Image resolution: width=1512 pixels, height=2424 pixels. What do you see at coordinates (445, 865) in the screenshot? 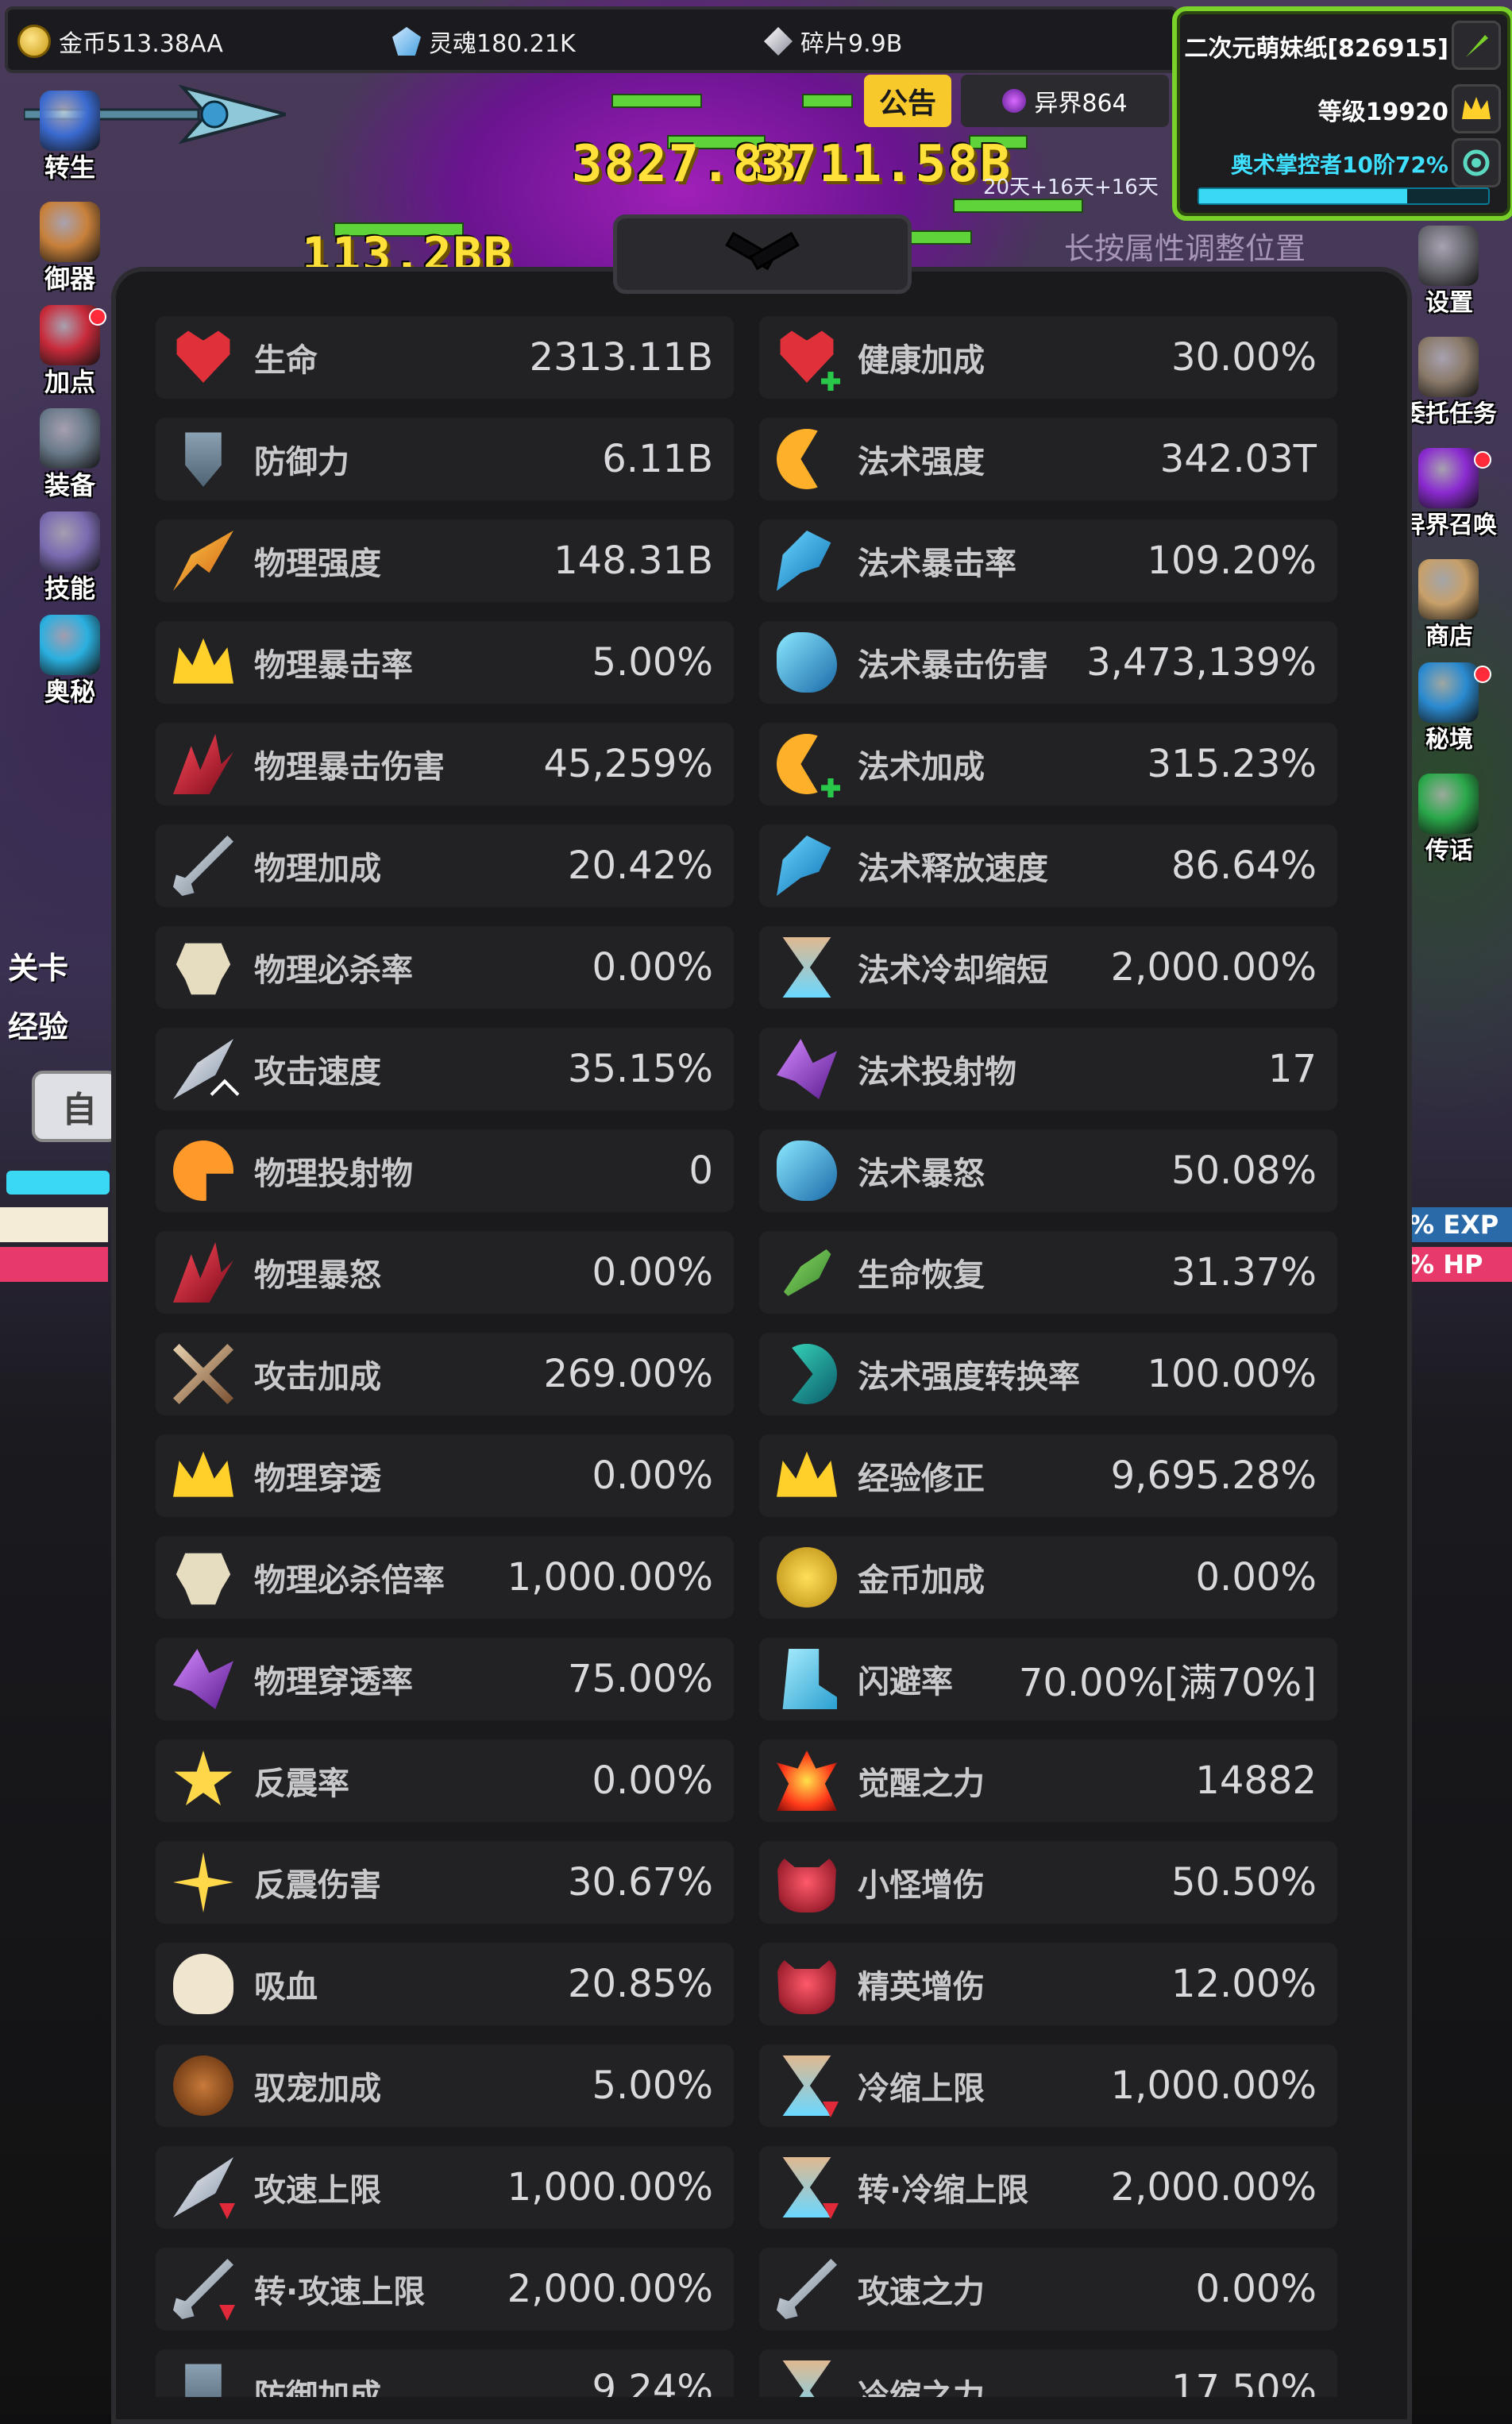
I see `stat-row: 物理加成 20.42%` at bounding box center [445, 865].